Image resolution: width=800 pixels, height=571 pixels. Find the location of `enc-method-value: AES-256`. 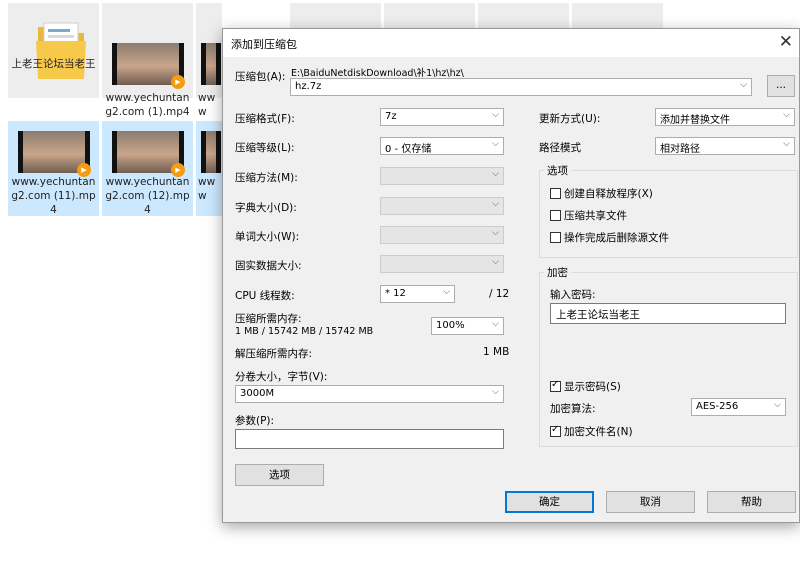

enc-method-value: AES-256 is located at coordinates (717, 406).